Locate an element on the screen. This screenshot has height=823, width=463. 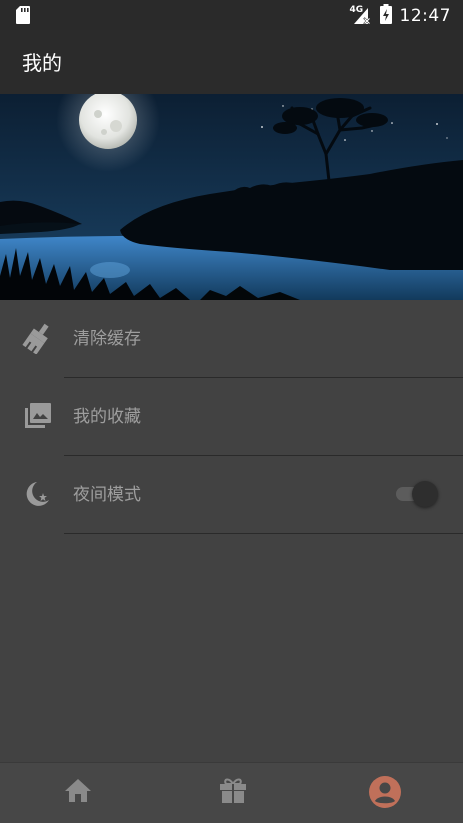
status-bar: 4G 12:47 is located at coordinates (231, 15).